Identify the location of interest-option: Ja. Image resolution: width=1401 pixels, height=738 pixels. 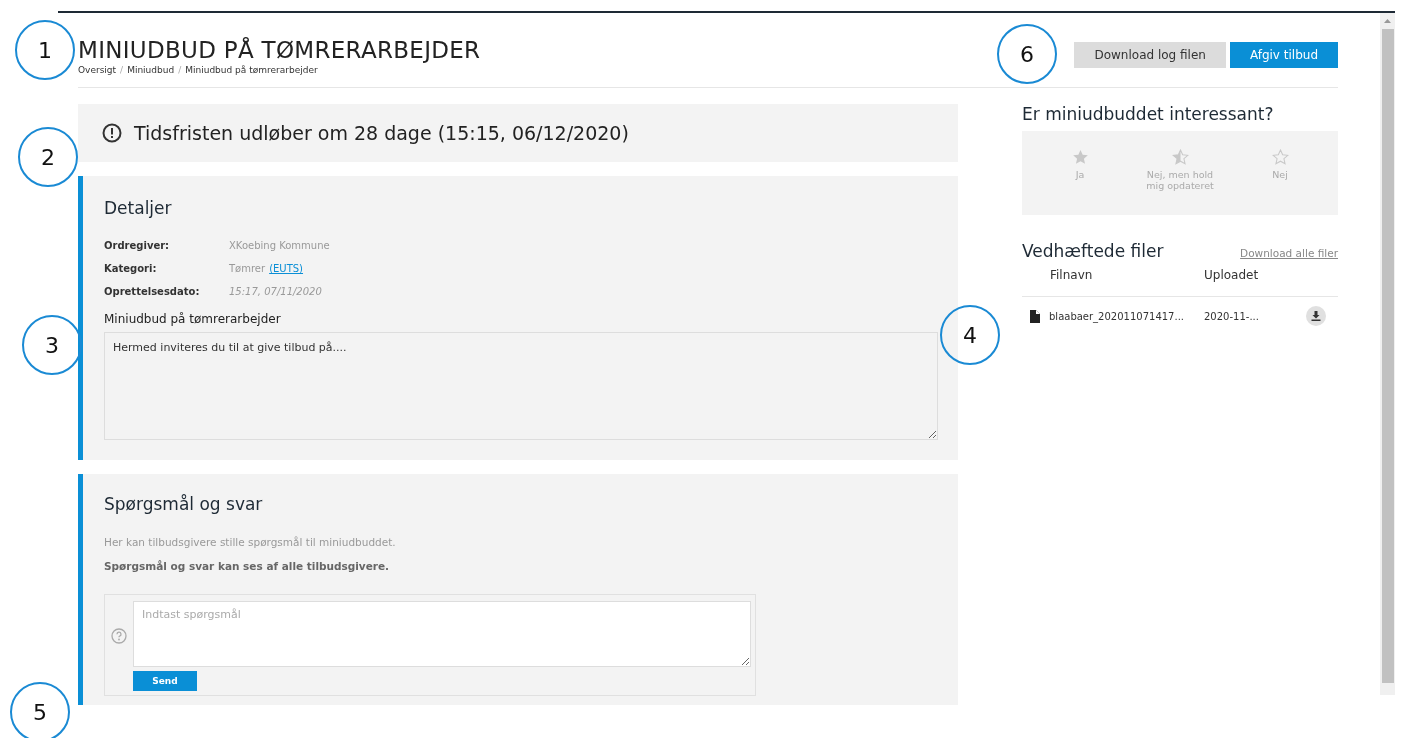
(1080, 182).